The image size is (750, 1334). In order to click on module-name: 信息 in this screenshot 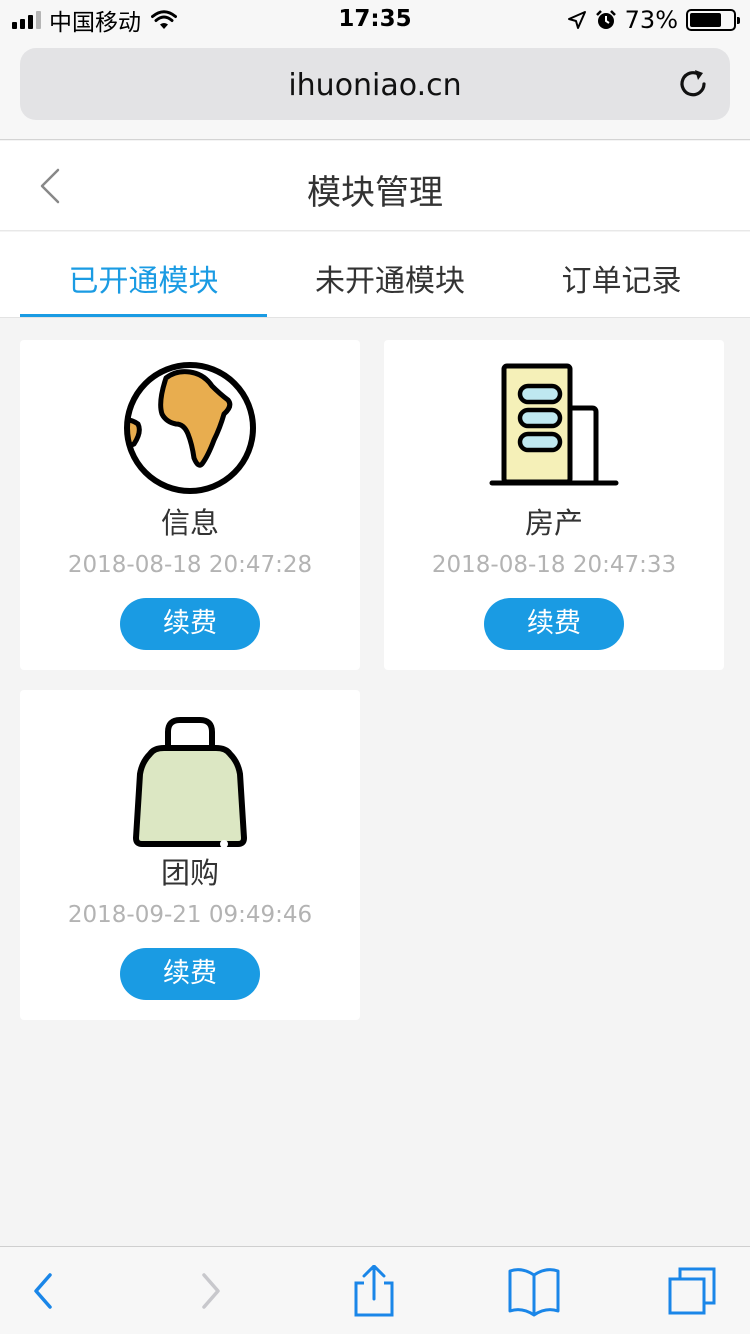, I will do `click(189, 523)`.